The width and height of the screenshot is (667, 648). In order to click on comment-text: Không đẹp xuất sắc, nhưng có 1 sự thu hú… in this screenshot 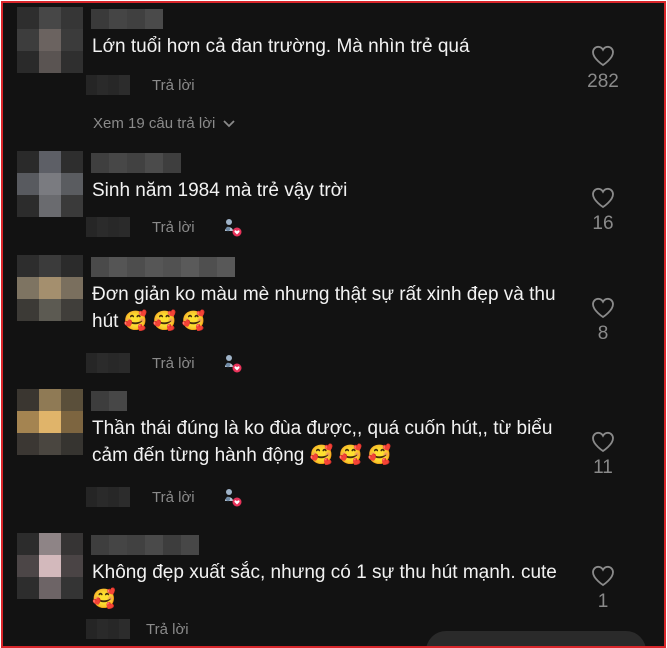, I will do `click(324, 586)`.